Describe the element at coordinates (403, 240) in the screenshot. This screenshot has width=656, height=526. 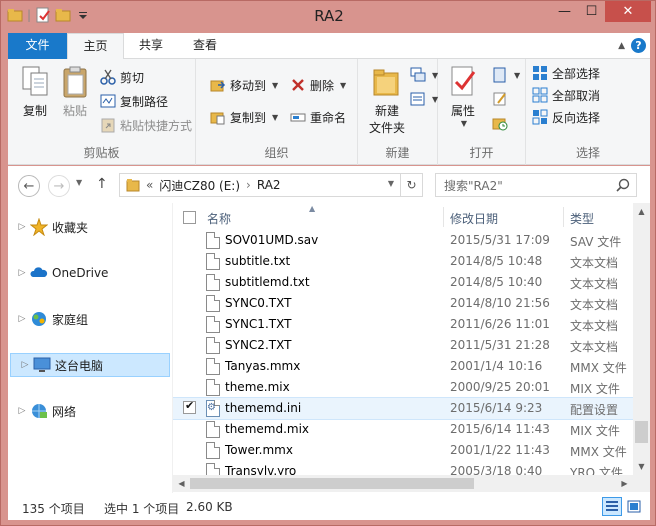
I see `file-row: SOV01UMD.sav 2015/5/31 17:09 SAV 文件` at that location.